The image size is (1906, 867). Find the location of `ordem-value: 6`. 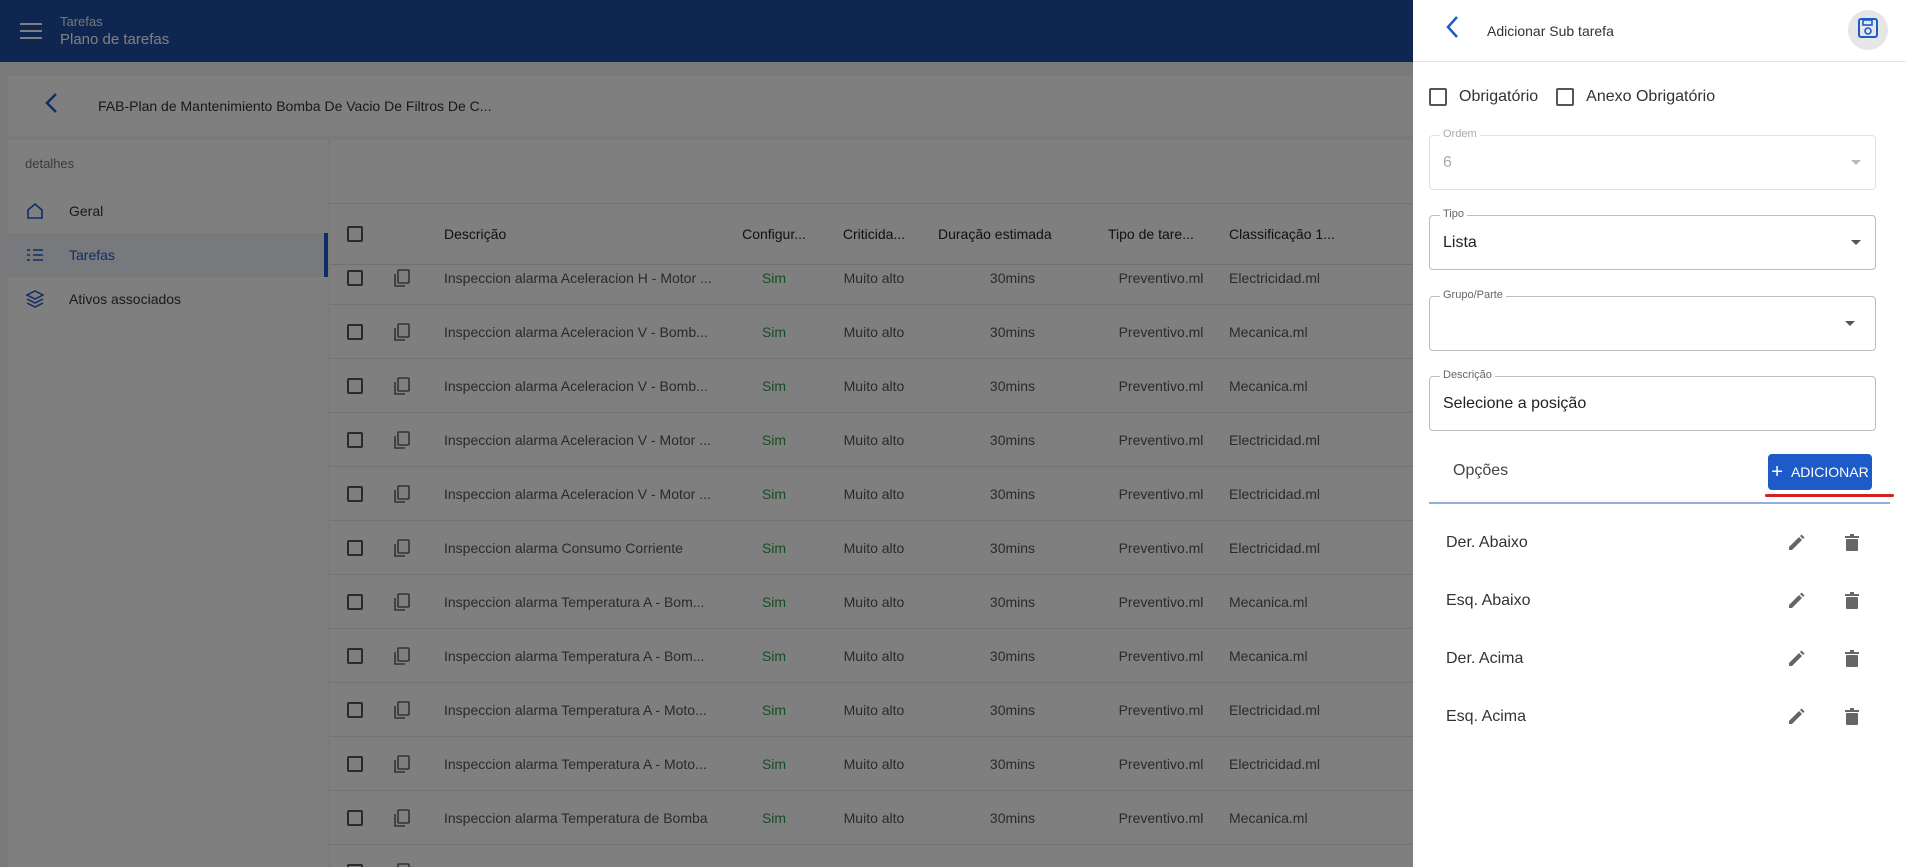

ordem-value: 6 is located at coordinates (1447, 162).